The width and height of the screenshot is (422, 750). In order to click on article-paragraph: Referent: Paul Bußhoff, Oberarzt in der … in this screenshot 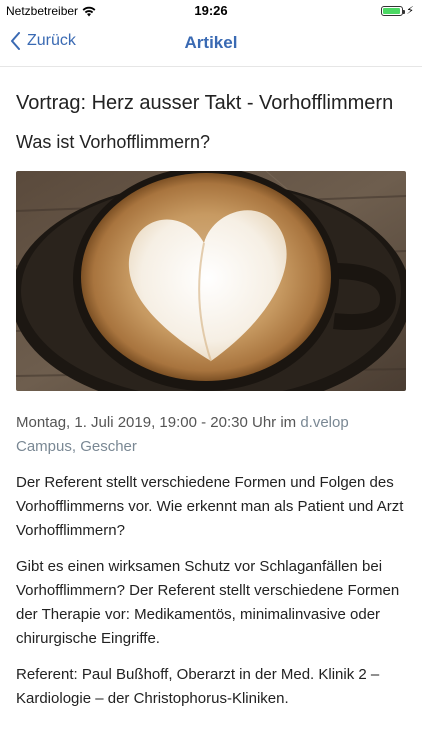, I will do `click(198, 686)`.